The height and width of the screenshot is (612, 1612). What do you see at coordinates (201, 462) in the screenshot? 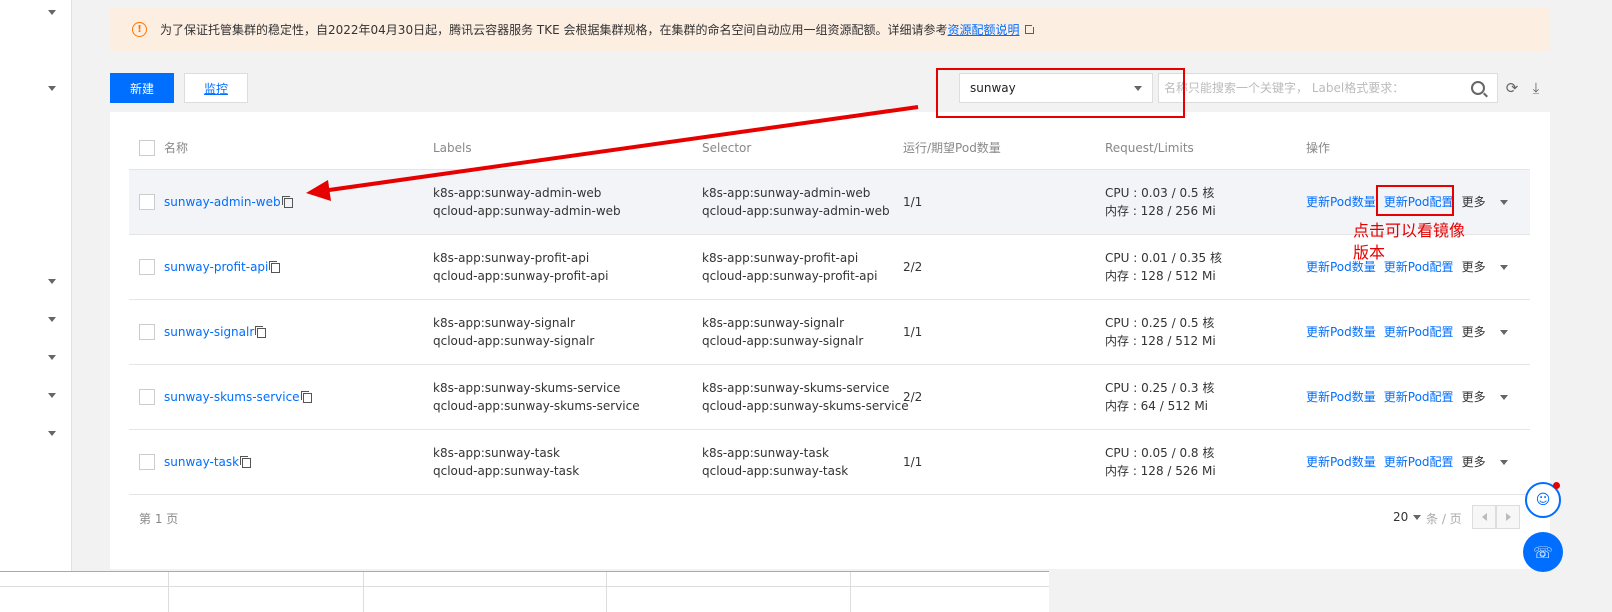
I see `workload-name-link: sunway-task` at bounding box center [201, 462].